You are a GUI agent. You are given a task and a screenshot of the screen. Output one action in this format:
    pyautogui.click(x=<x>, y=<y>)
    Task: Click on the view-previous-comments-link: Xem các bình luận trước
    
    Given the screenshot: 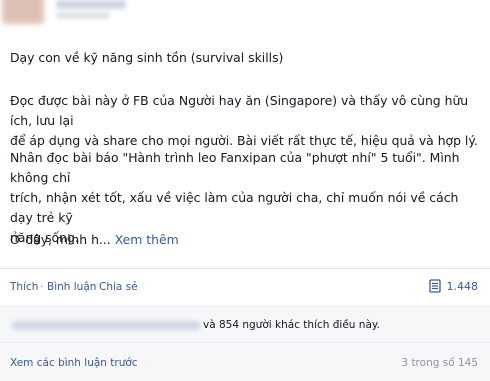 What is the action you would take?
    pyautogui.click(x=74, y=363)
    